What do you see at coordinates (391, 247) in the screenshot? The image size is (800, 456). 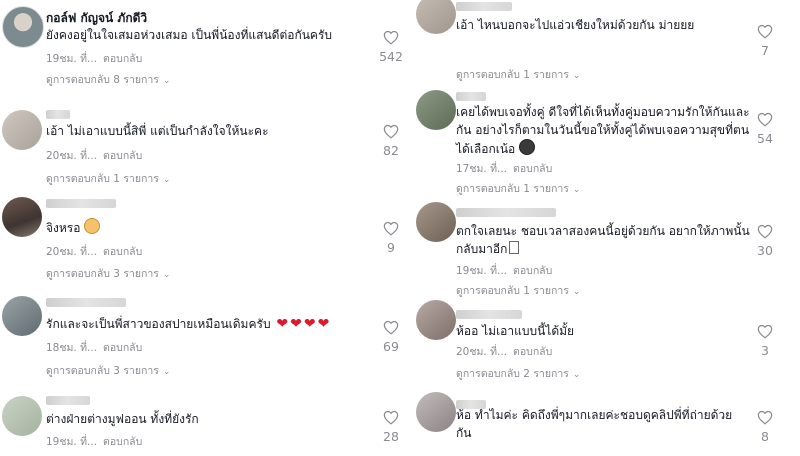 I see `like-count: 9` at bounding box center [391, 247].